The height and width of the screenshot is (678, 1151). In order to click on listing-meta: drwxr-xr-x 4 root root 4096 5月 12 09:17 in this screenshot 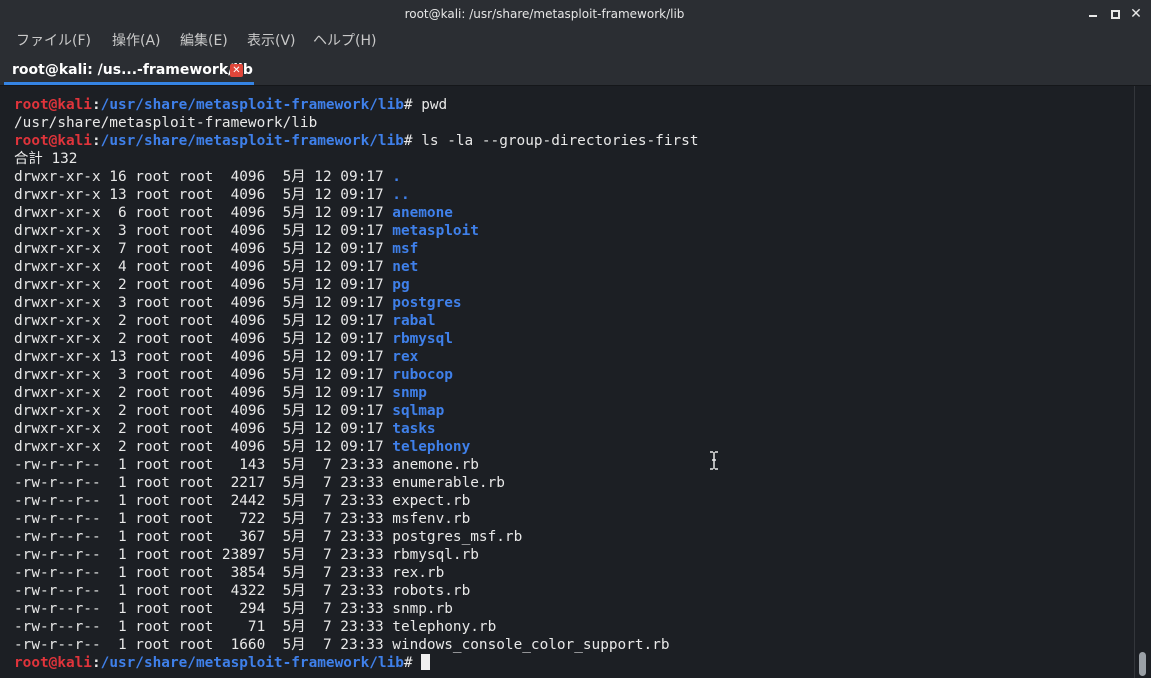, I will do `click(203, 267)`.